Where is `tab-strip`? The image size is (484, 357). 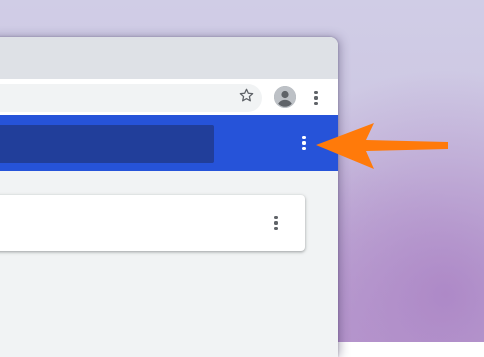 tab-strip is located at coordinates (169, 58).